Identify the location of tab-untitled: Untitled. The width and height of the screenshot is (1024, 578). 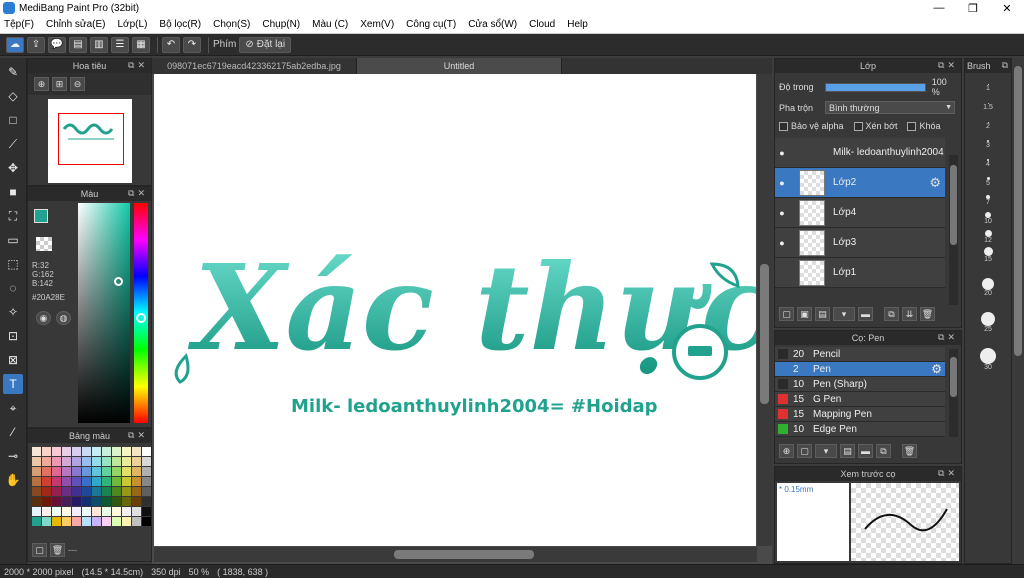
(459, 66).